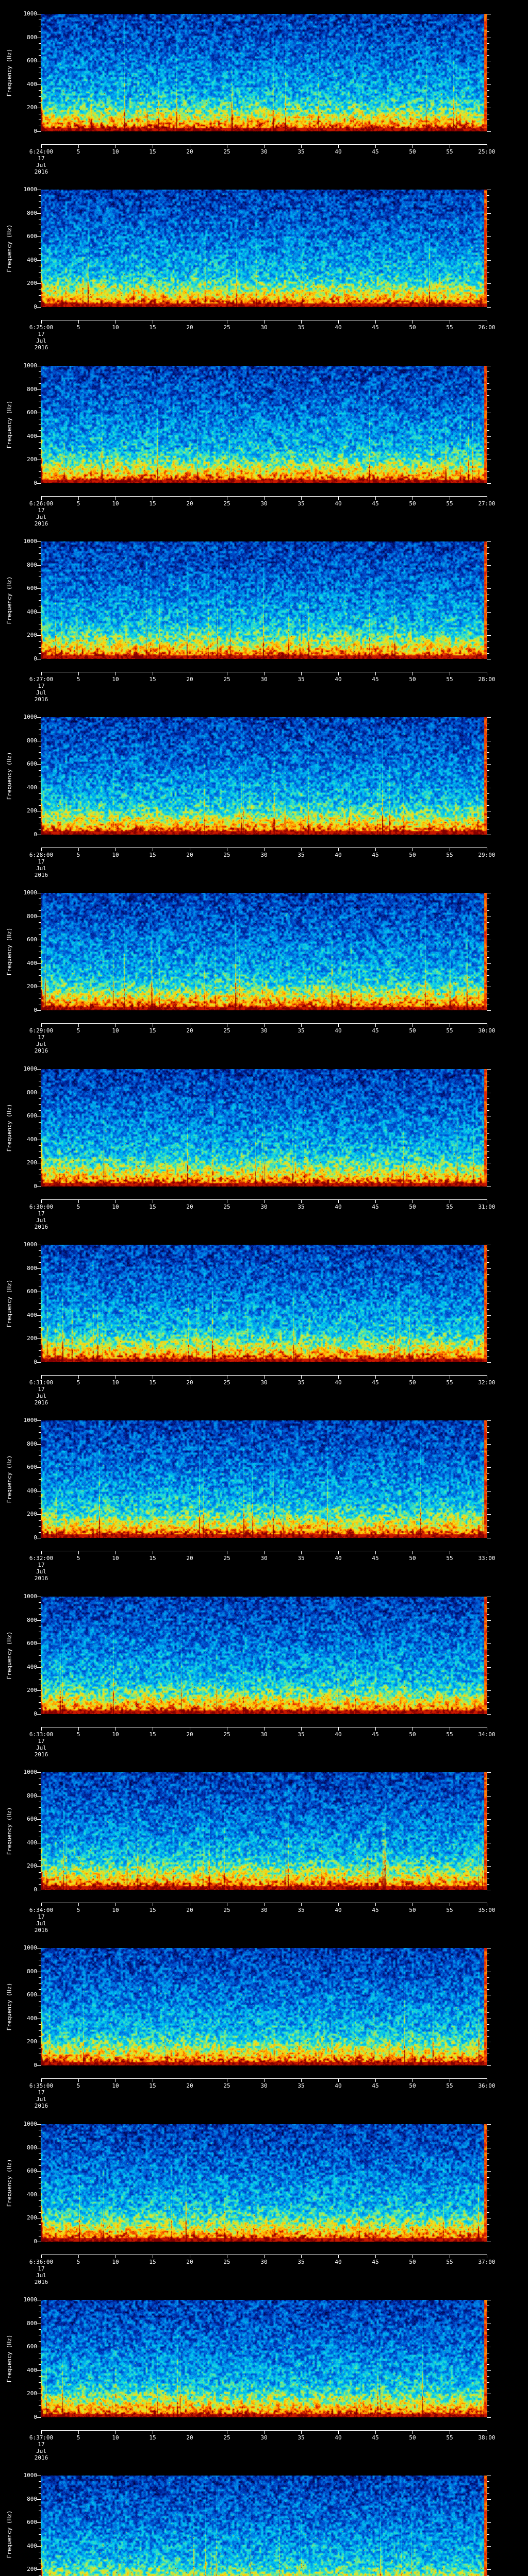 The height and width of the screenshot is (2576, 528). Describe the element at coordinates (41, 2275) in the screenshot. I see `date-label: Jul` at that location.